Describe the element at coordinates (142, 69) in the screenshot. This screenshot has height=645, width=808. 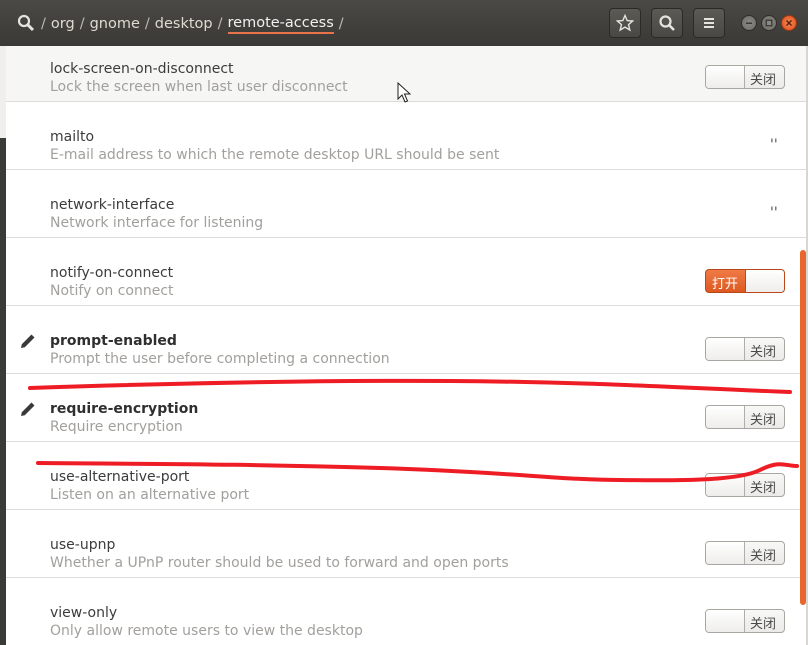
I see `key-name: lock-screen-on-disconnect` at that location.